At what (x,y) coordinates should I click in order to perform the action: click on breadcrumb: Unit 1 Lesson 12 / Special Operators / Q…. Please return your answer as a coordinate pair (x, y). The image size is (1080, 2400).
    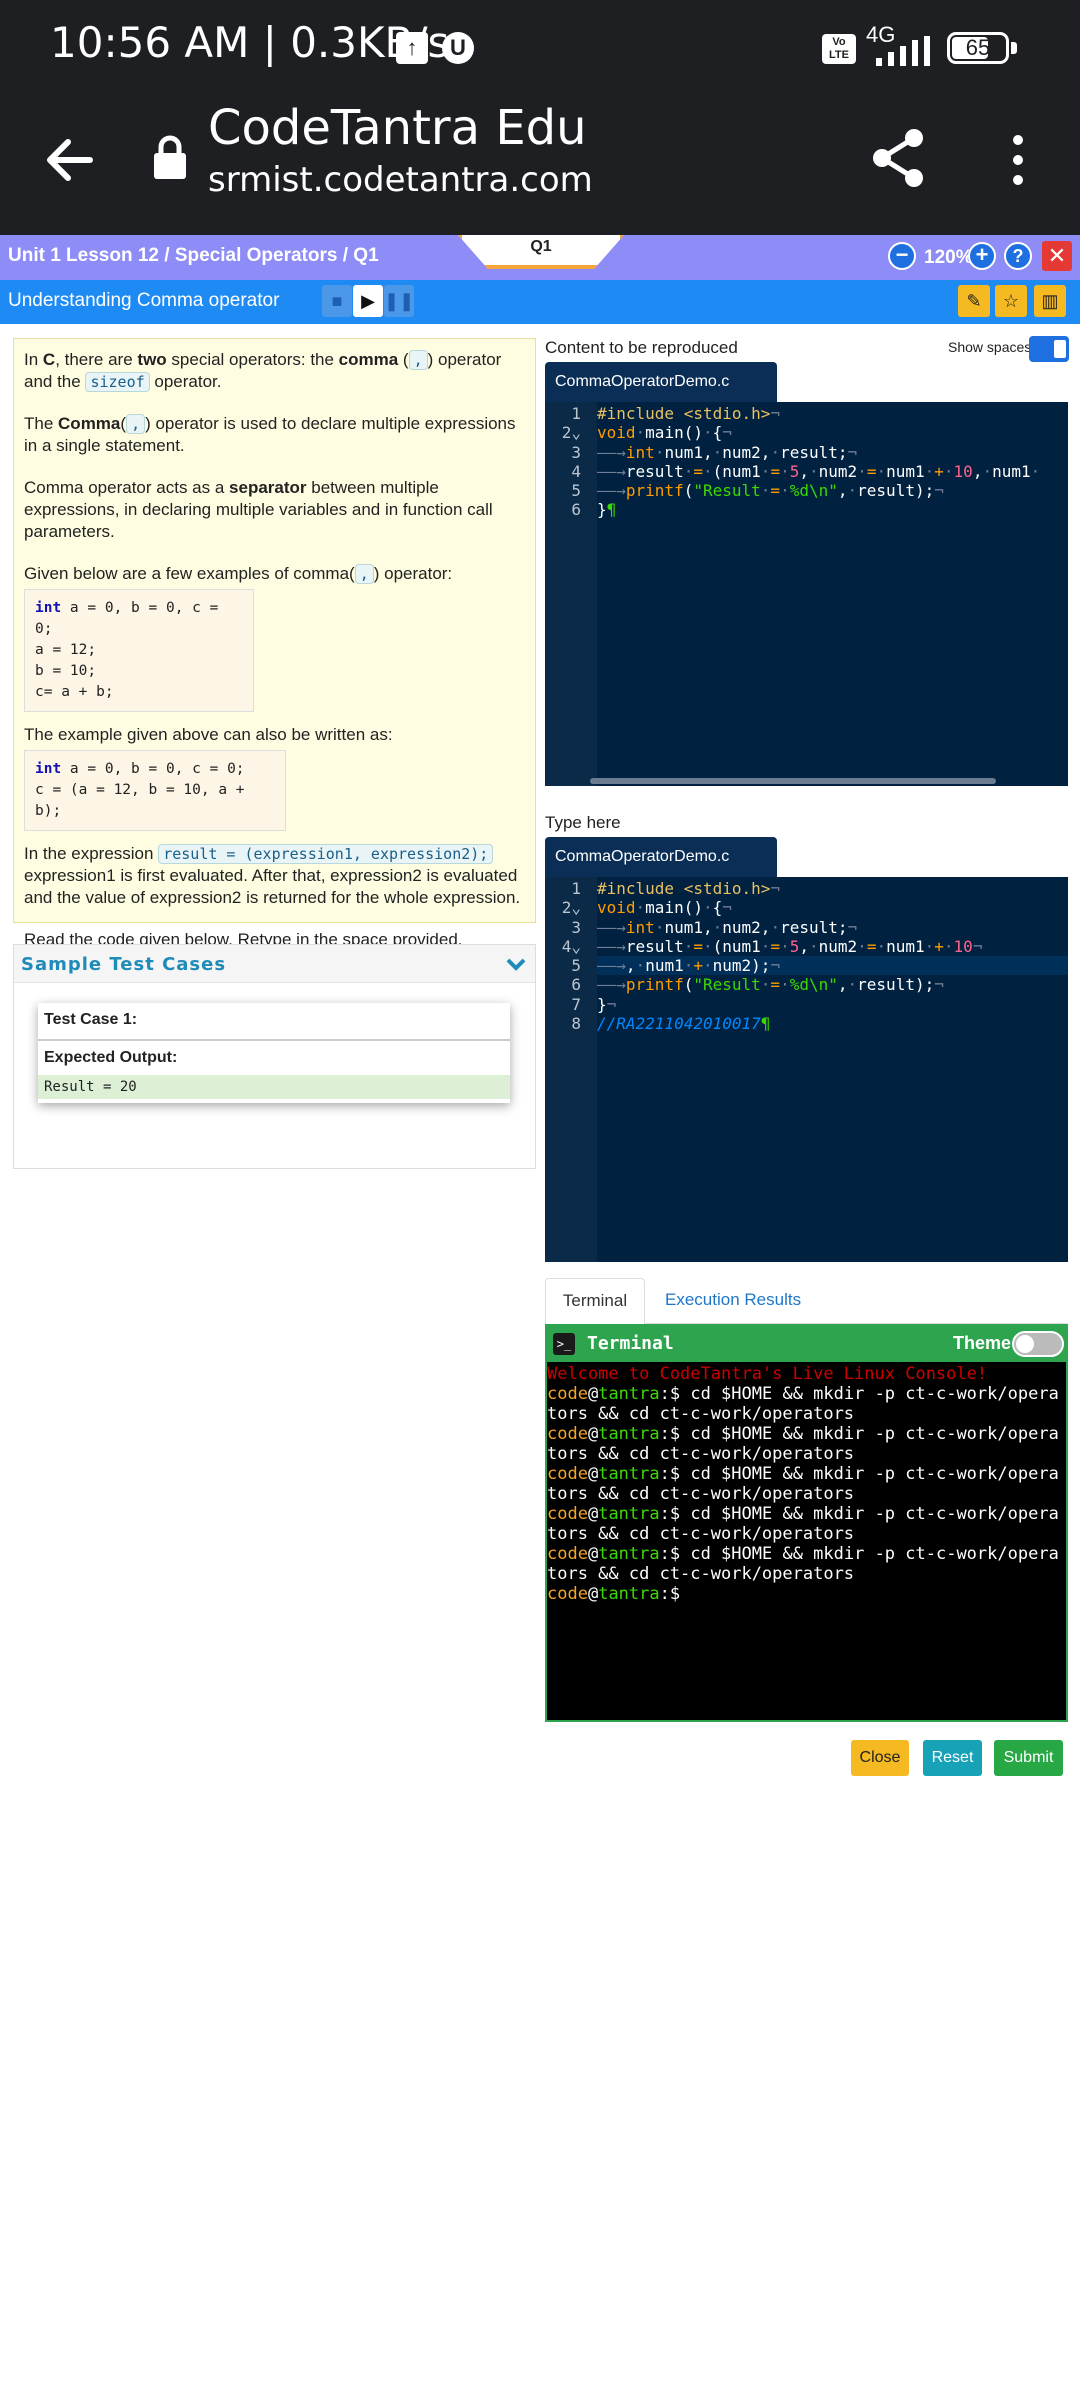
    Looking at the image, I should click on (193, 255).